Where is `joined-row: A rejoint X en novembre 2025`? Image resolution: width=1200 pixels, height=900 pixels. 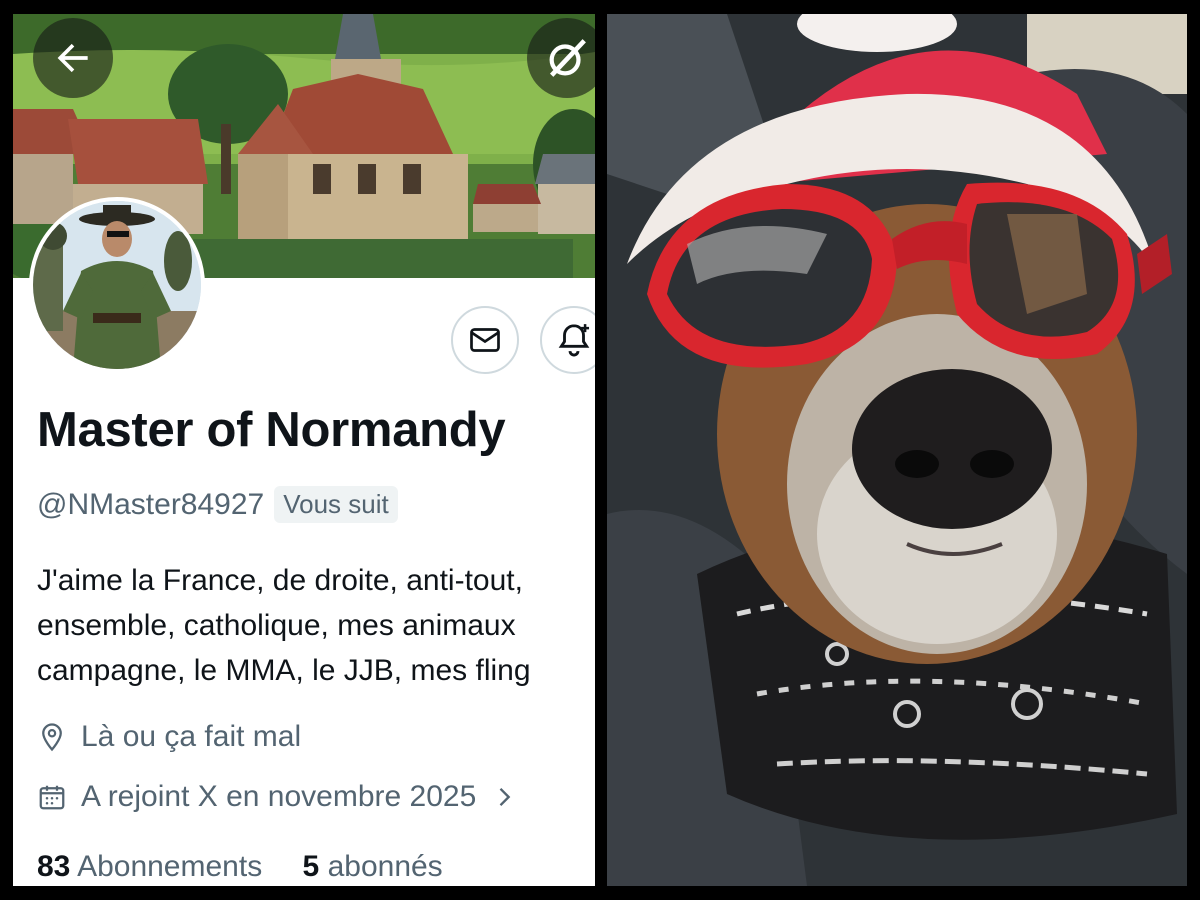
joined-row: A rejoint X en novembre 2025 is located at coordinates (284, 797).